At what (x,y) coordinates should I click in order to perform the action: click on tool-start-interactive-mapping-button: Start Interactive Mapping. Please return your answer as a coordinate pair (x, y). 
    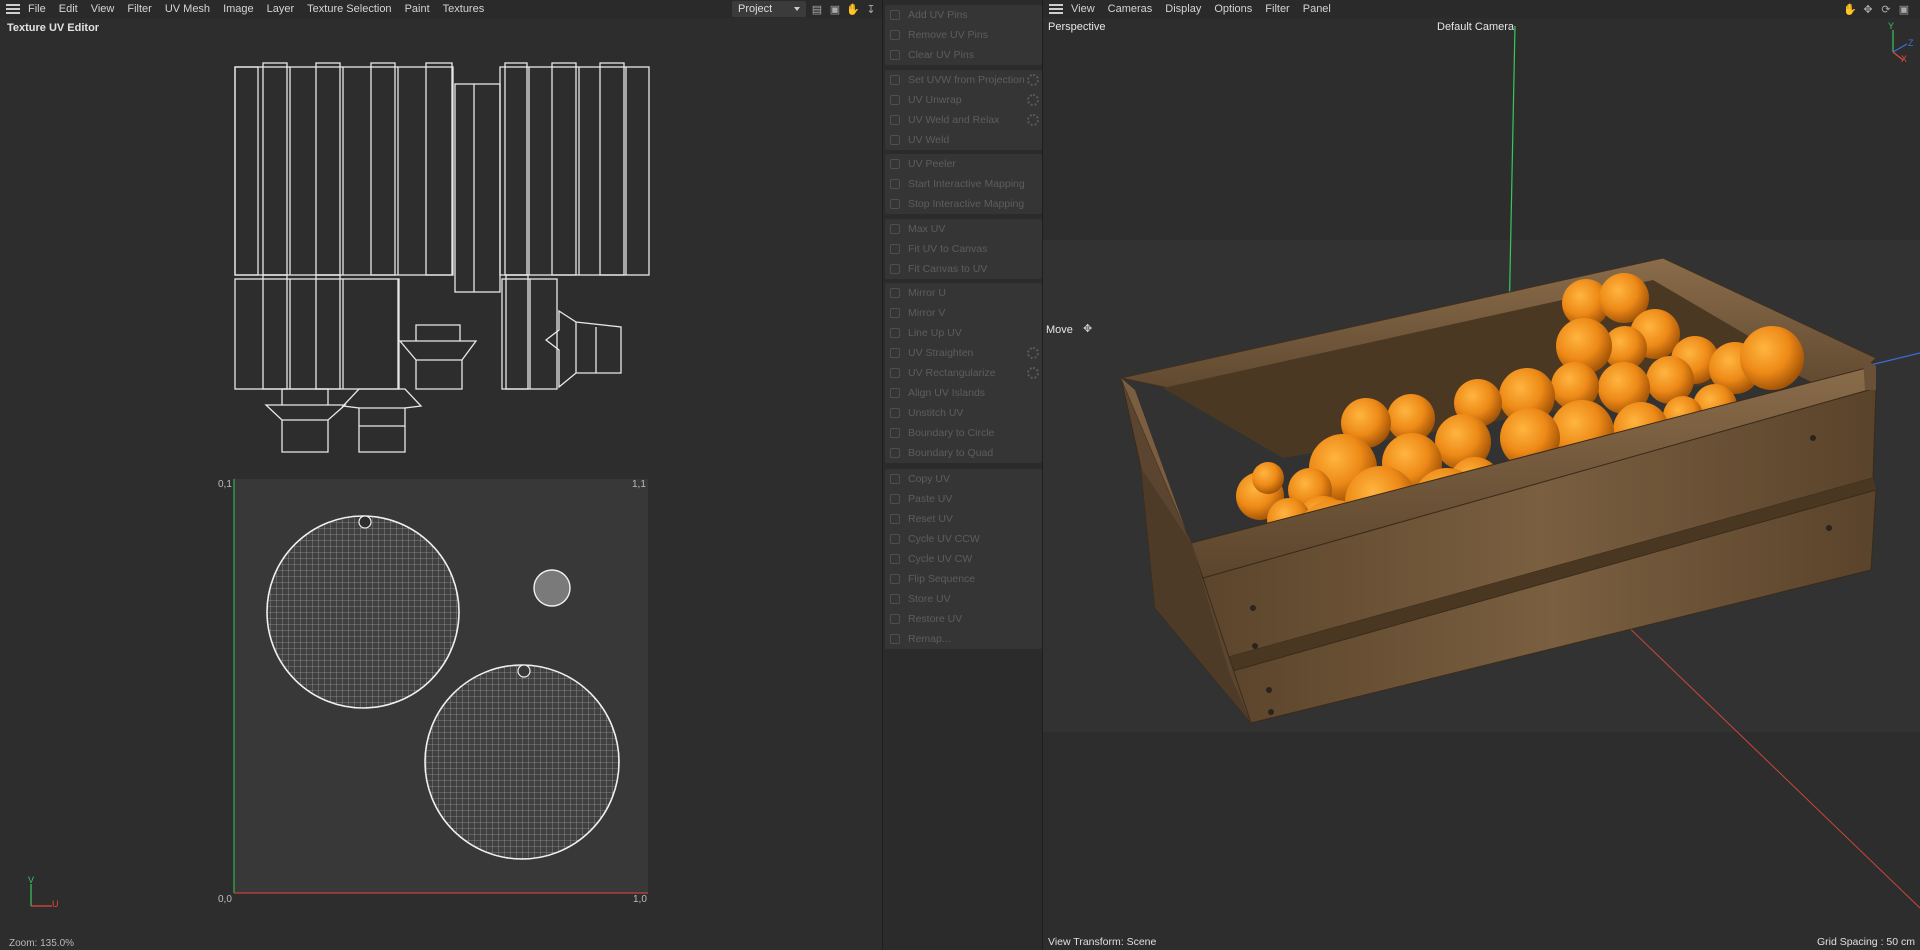
    Looking at the image, I should click on (963, 184).